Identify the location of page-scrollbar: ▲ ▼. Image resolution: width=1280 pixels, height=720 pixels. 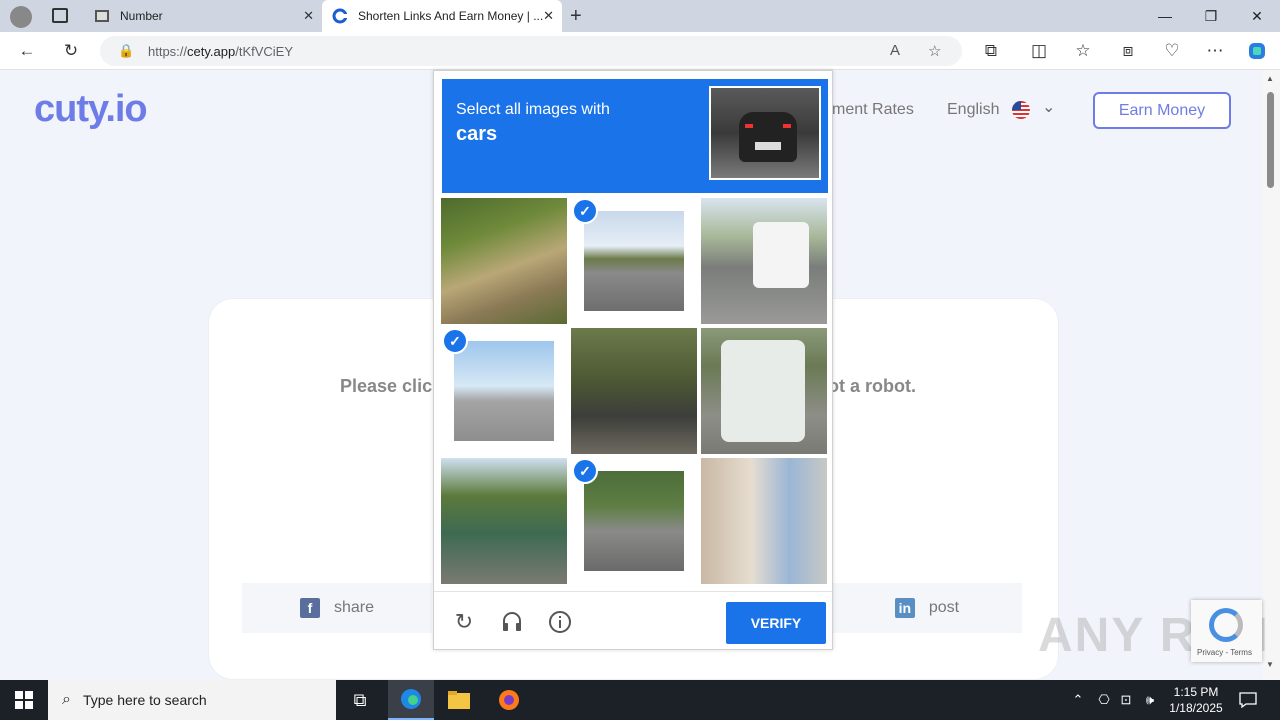
(1271, 375).